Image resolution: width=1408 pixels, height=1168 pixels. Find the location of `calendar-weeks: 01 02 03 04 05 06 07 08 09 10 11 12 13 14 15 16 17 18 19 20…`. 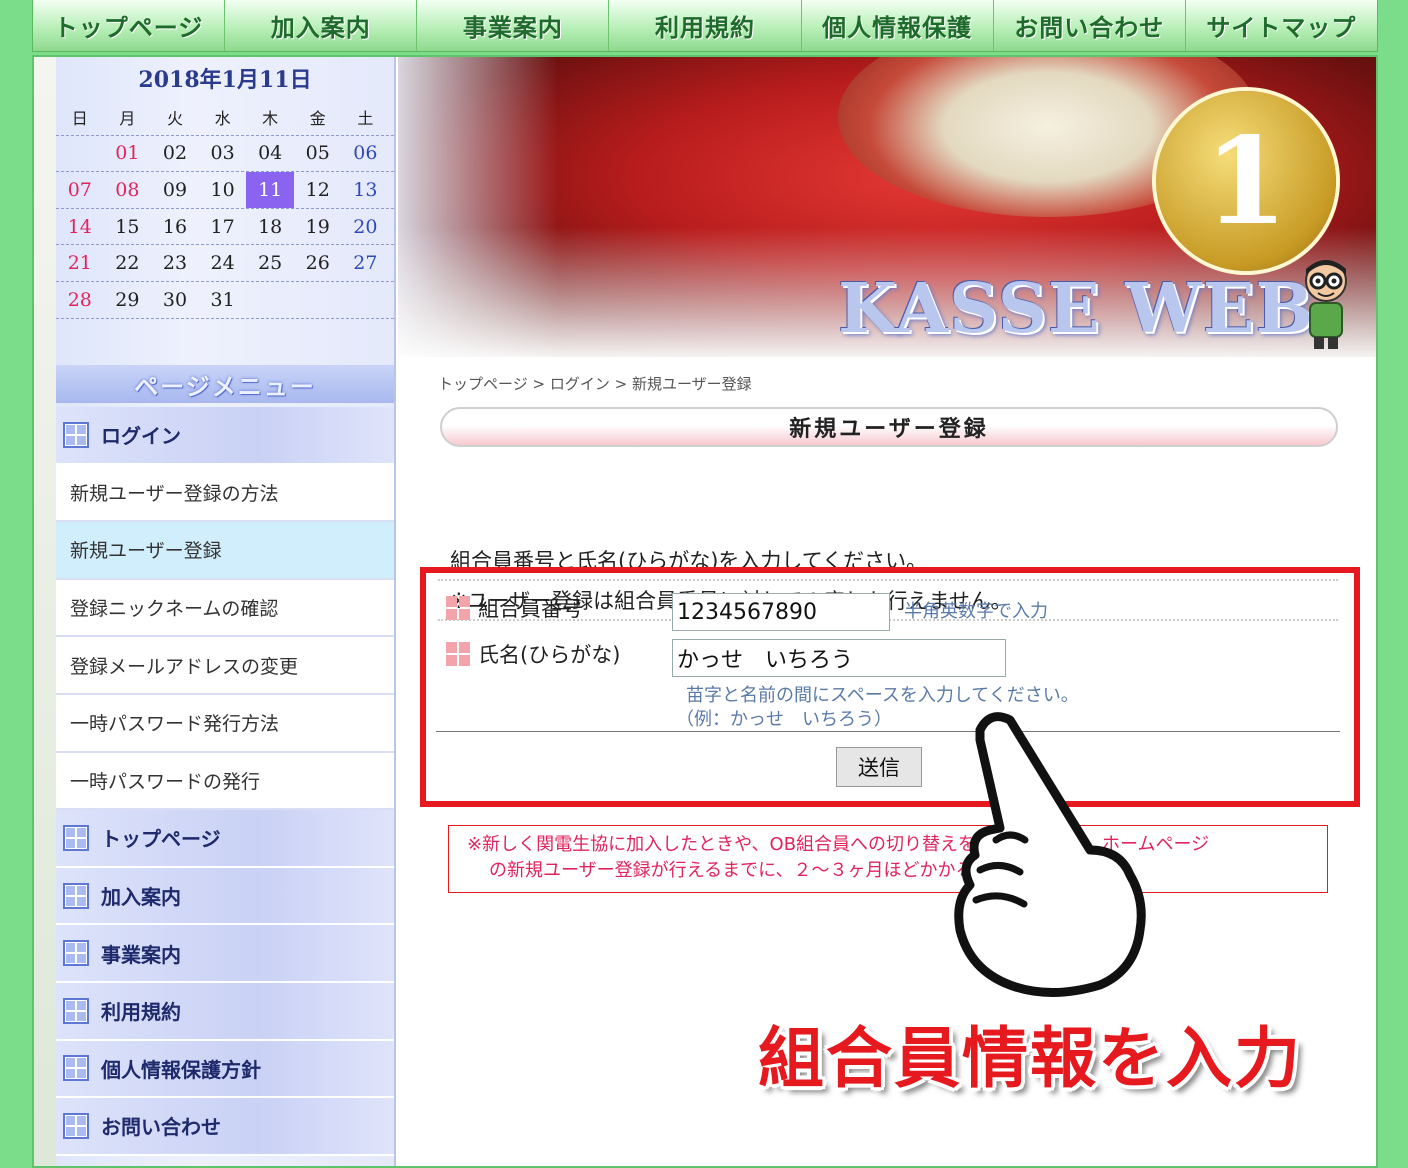

calendar-weeks: 01 02 03 04 05 06 07 08 09 10 11 12 13 14 15 16 17 18 19 20… is located at coordinates (225, 227).